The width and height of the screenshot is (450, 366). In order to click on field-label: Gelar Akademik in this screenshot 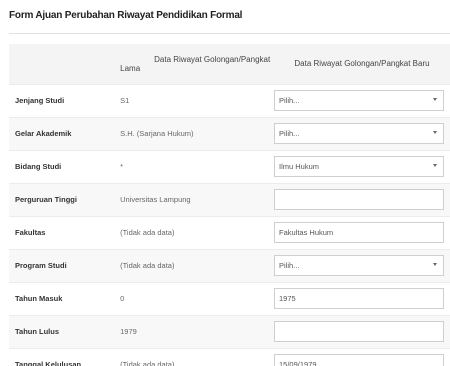, I will do `click(43, 133)`.